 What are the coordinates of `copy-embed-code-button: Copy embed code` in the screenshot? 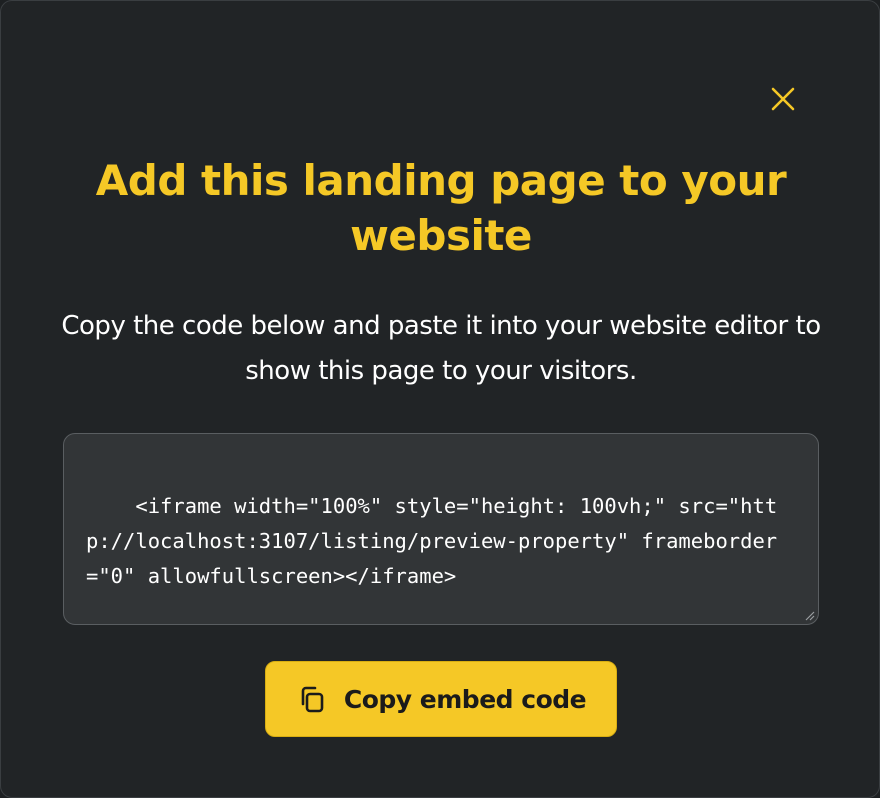 It's located at (441, 699).